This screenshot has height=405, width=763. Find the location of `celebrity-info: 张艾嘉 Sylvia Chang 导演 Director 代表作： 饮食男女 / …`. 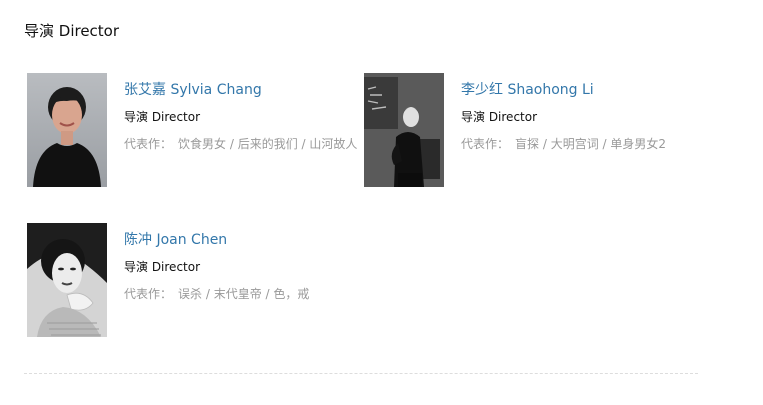

celebrity-info: 张艾嘉 Sylvia Chang 导演 Director 代表作： 饮食男女 / … is located at coordinates (244, 117).